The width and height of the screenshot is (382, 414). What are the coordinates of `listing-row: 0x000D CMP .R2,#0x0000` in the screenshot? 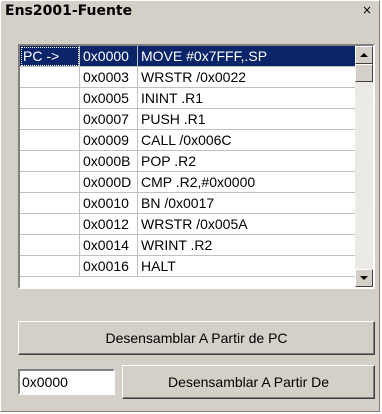 It's located at (187, 182).